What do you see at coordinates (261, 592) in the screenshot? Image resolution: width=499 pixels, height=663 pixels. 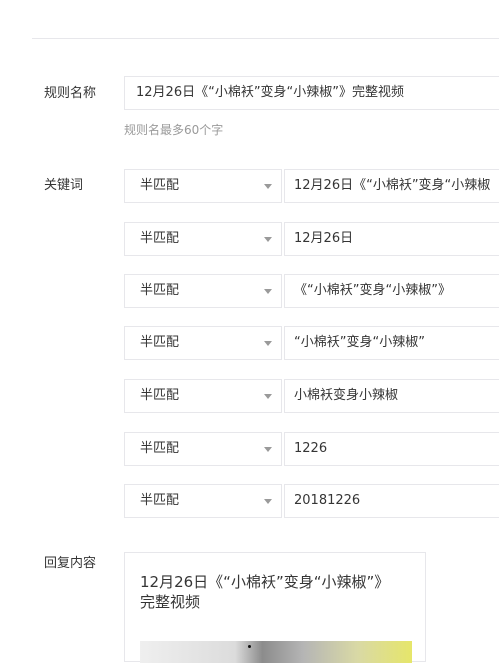 I see `reply-title: 12月26日《“小棉袄”变身“小辣椒”》完整视频` at bounding box center [261, 592].